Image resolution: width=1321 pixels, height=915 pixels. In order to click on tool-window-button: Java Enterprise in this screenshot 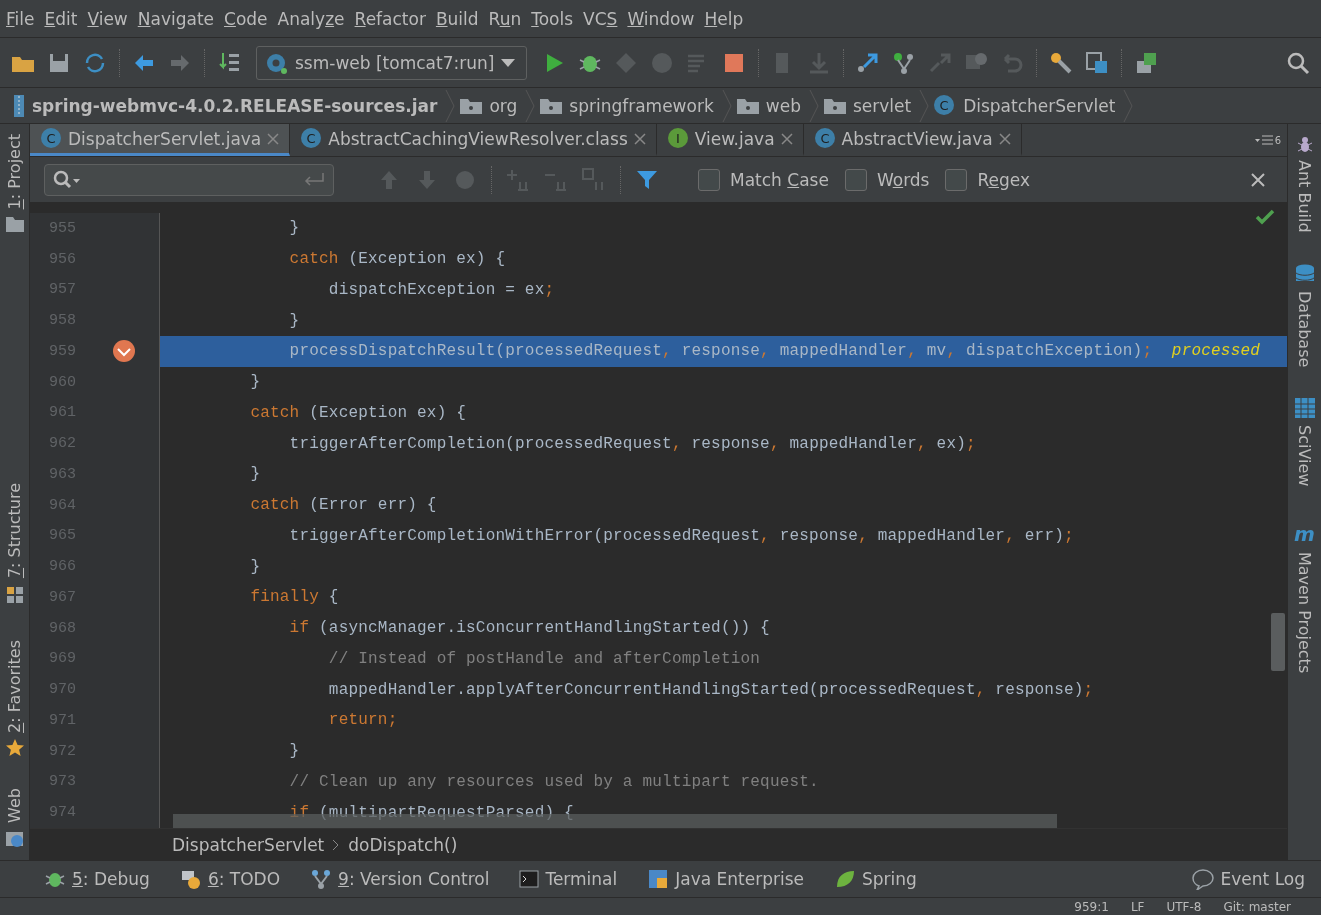, I will do `click(725, 879)`.